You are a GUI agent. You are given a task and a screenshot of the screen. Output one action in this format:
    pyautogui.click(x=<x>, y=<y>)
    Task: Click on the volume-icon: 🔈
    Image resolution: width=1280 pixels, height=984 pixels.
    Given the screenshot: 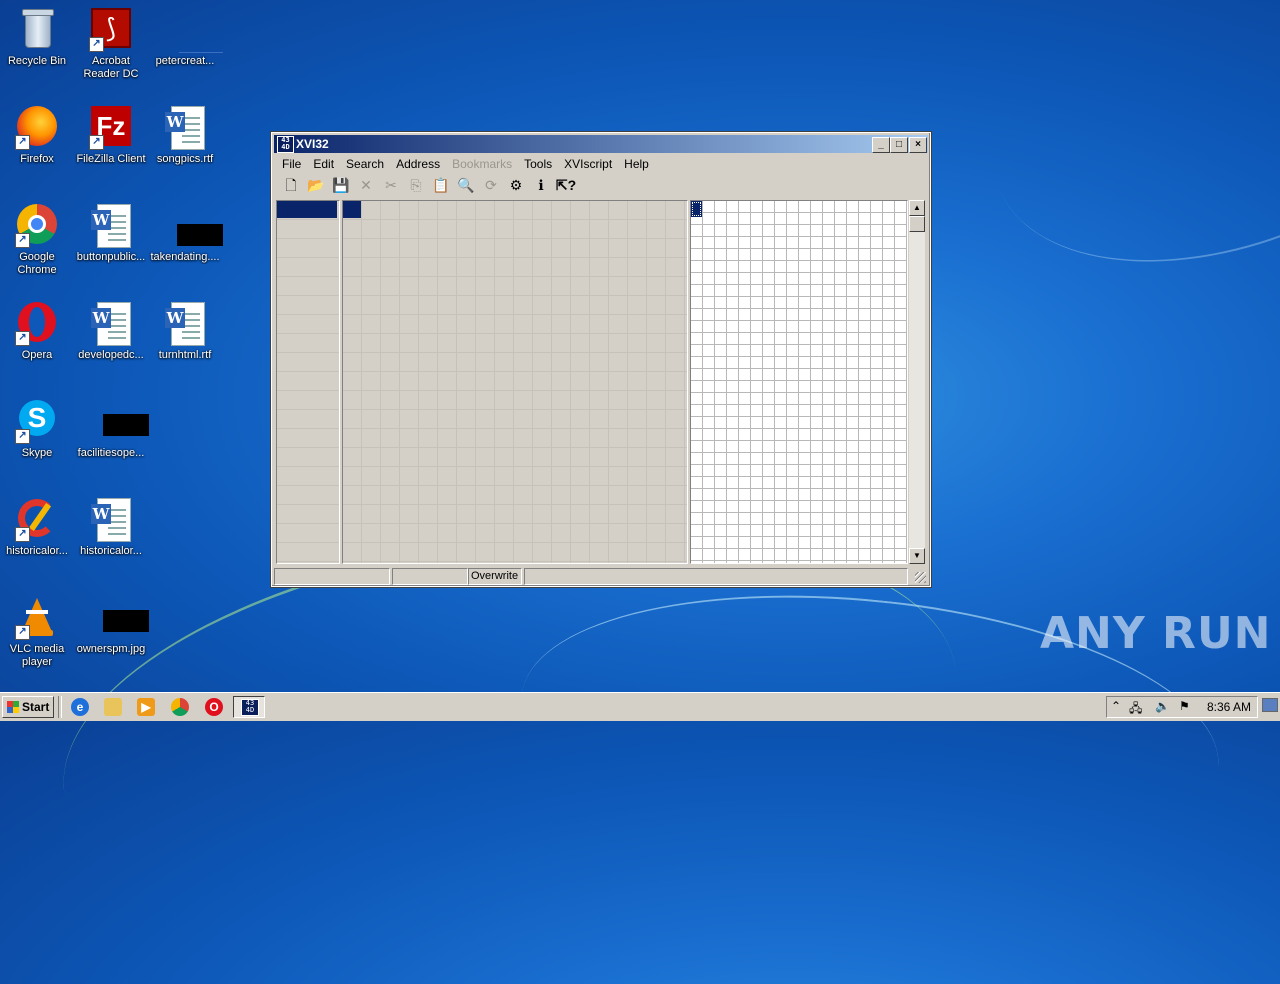 What is the action you would take?
    pyautogui.click(x=1162, y=706)
    